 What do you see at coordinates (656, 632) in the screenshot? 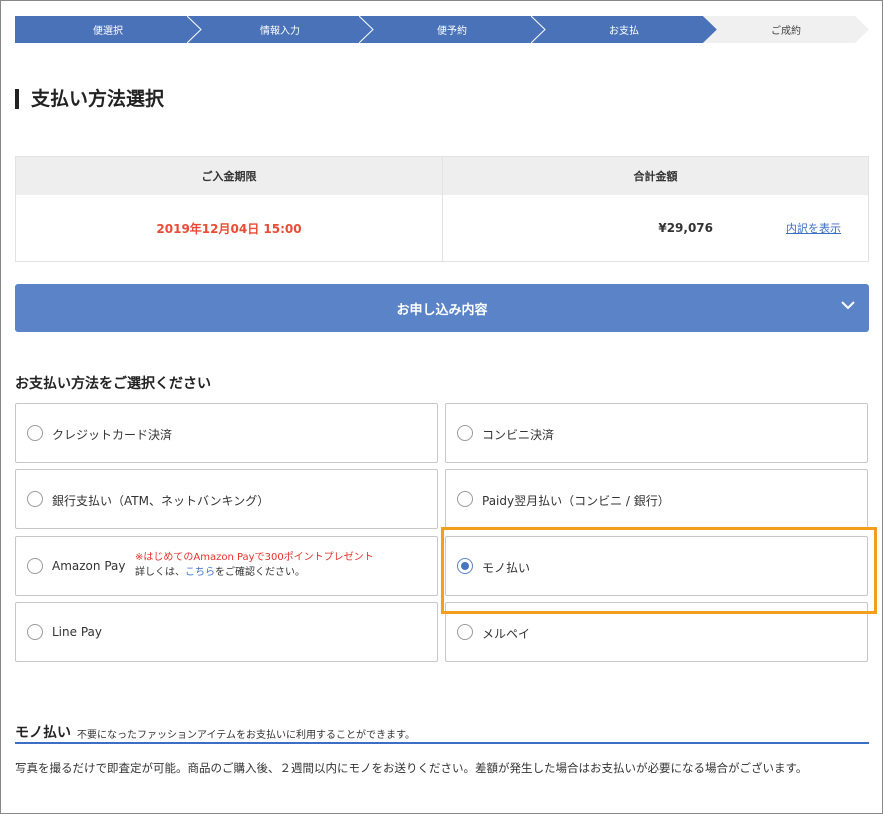
I see `payment-option-merpay: メルペイ` at bounding box center [656, 632].